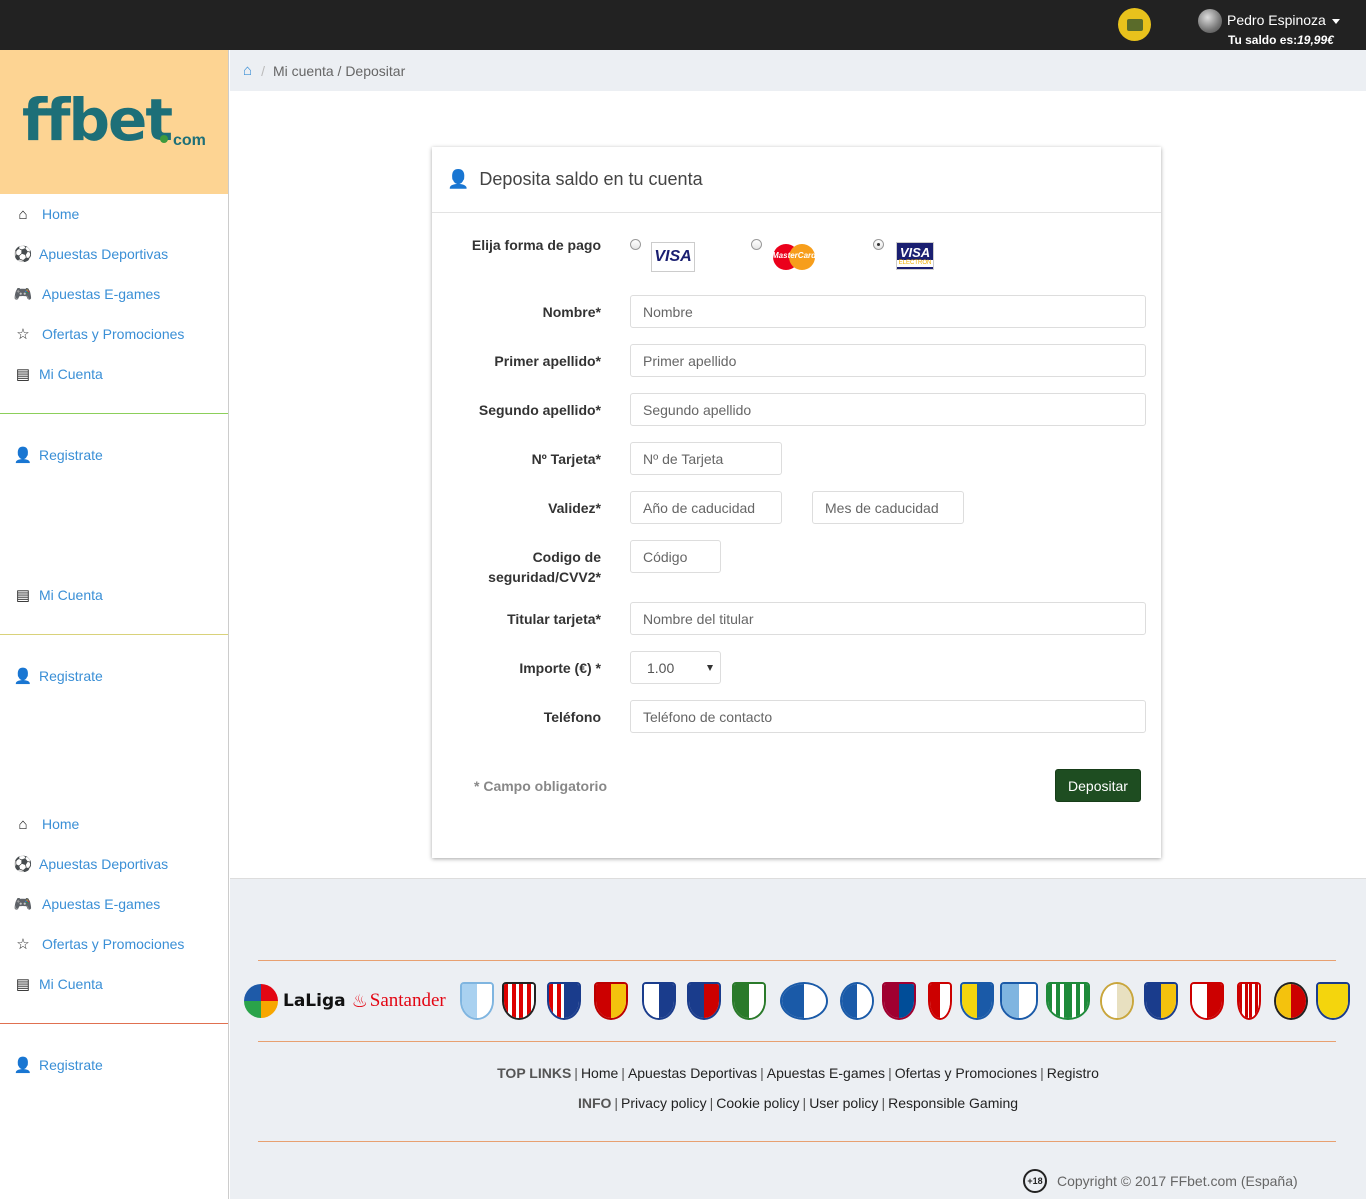  I want to click on footer-link-cookie: Cookie policy, so click(757, 1103).